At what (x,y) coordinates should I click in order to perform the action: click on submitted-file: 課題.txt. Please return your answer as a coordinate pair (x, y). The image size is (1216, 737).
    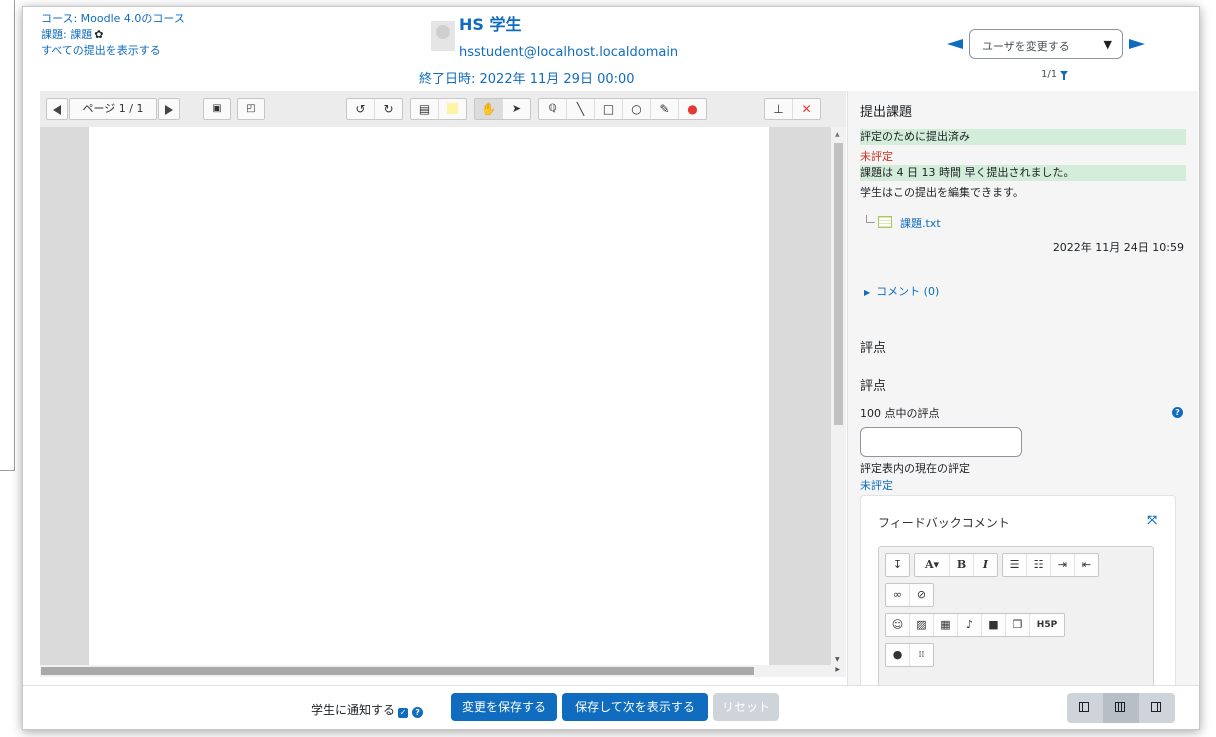
    Looking at the image, I should click on (903, 223).